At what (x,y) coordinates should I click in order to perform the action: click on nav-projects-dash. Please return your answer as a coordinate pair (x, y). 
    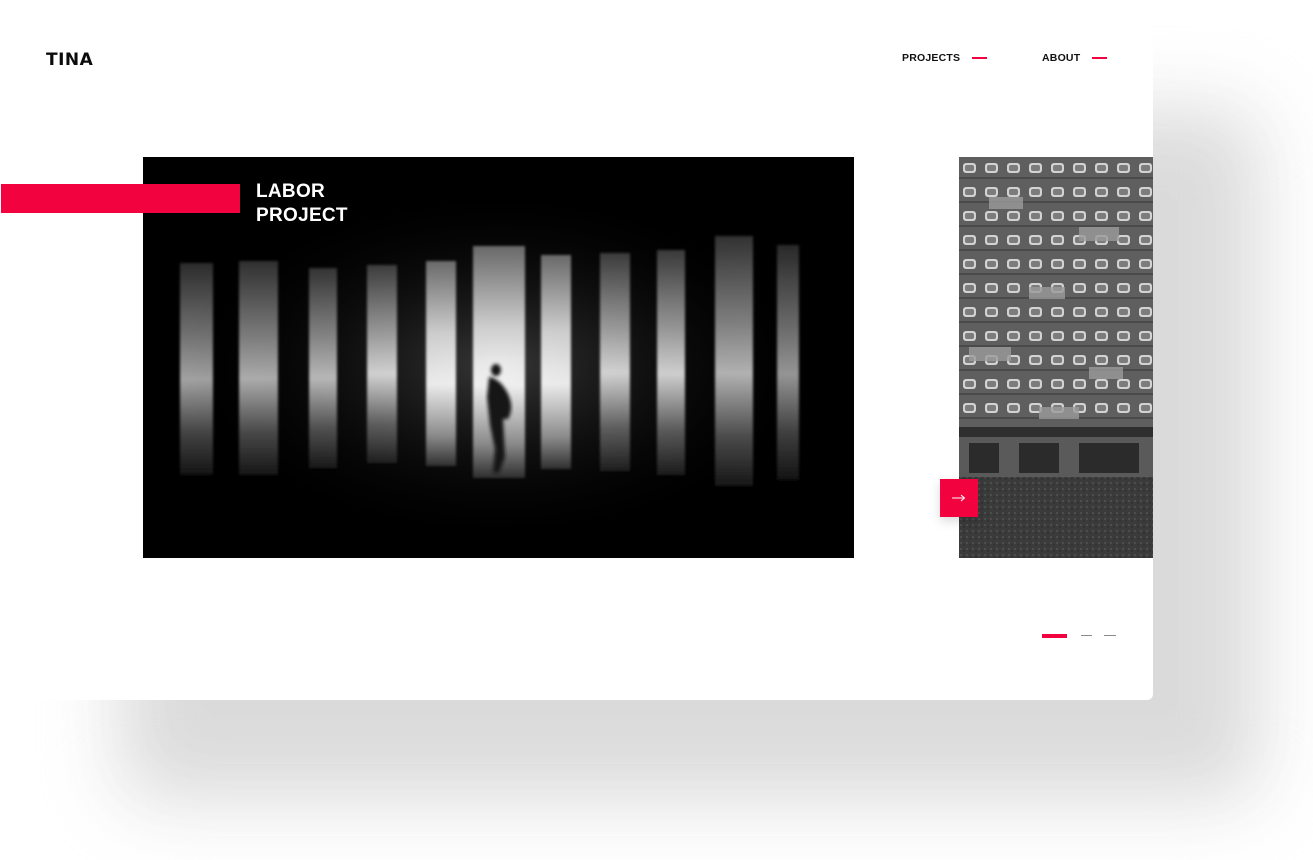
    Looking at the image, I should click on (980, 58).